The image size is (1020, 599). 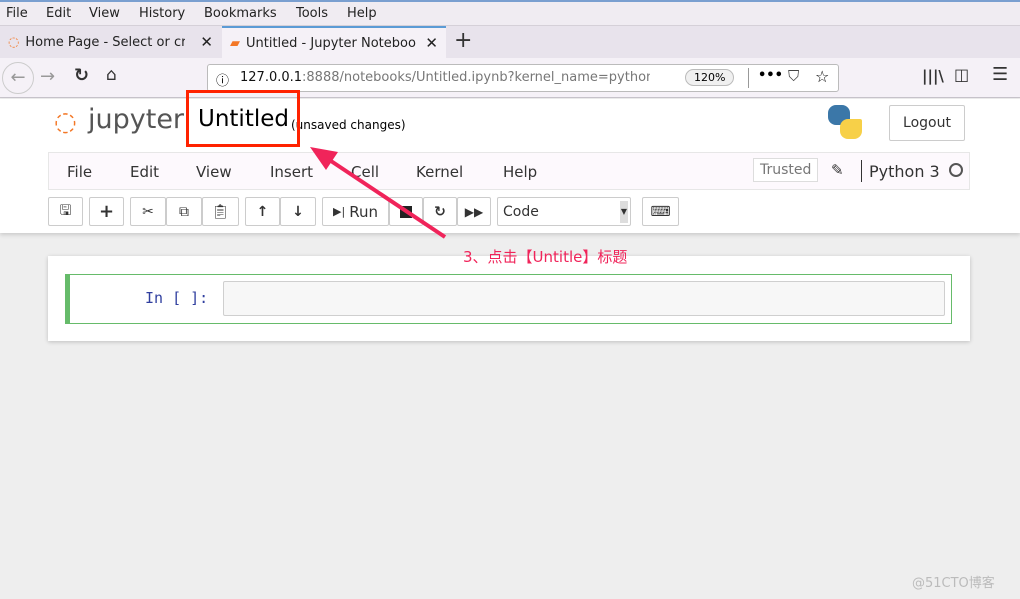 I want to click on watermark: @51CTO博客, so click(x=953, y=583).